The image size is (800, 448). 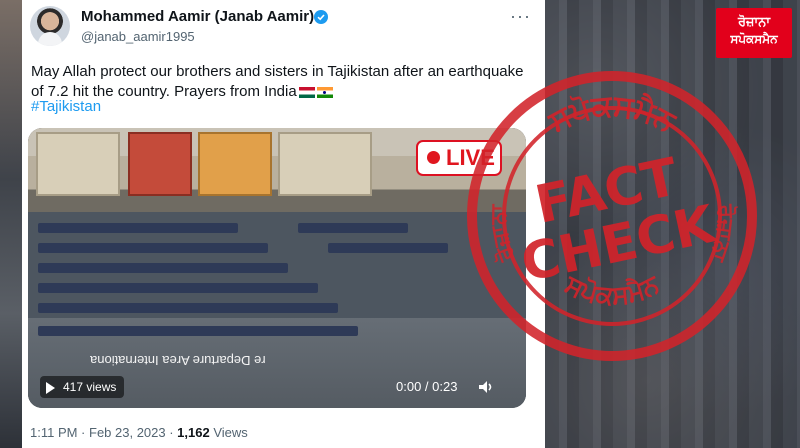 What do you see at coordinates (50, 387) in the screenshot?
I see `play-icon` at bounding box center [50, 387].